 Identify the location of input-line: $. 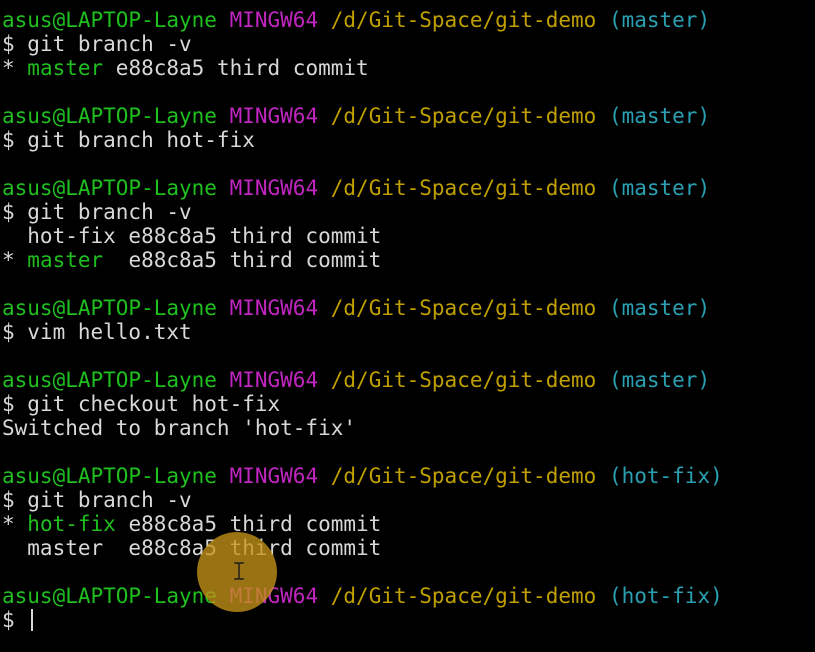
(407, 620).